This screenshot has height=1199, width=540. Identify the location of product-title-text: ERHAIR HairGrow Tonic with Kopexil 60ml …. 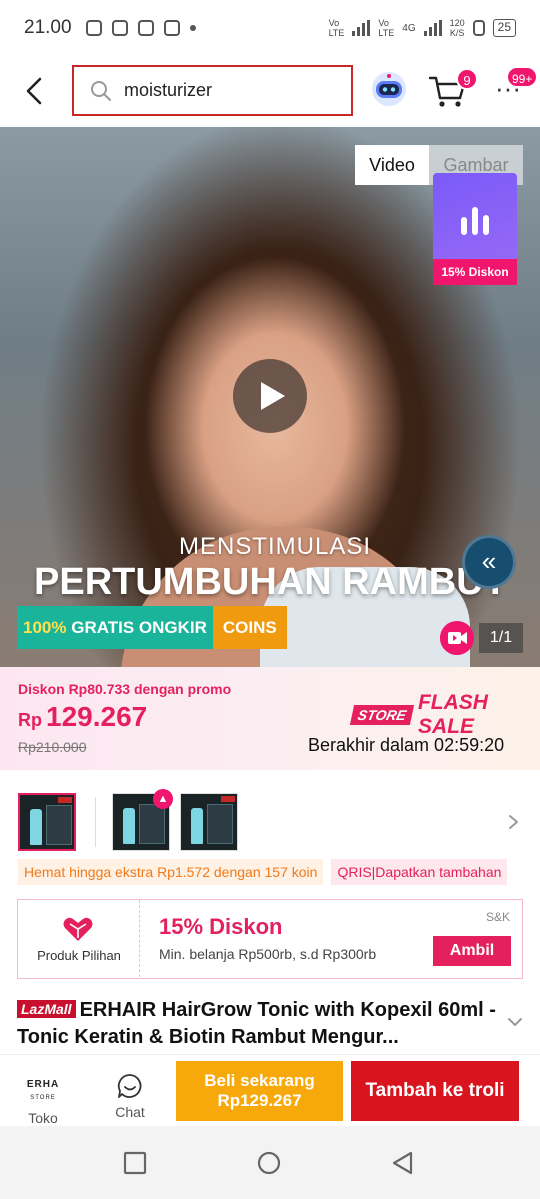
(256, 1023).